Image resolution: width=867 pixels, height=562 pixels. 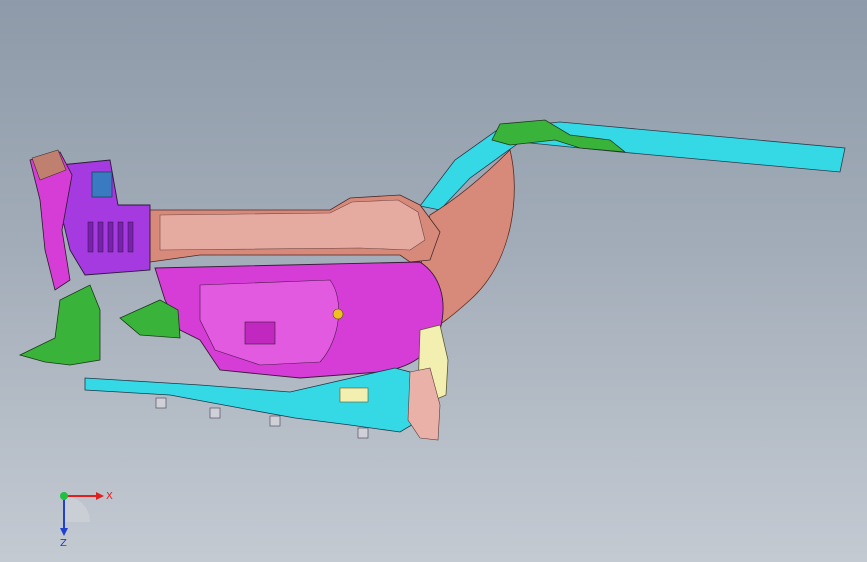 I want to click on side-rail-pink-part, so click(x=292, y=225).